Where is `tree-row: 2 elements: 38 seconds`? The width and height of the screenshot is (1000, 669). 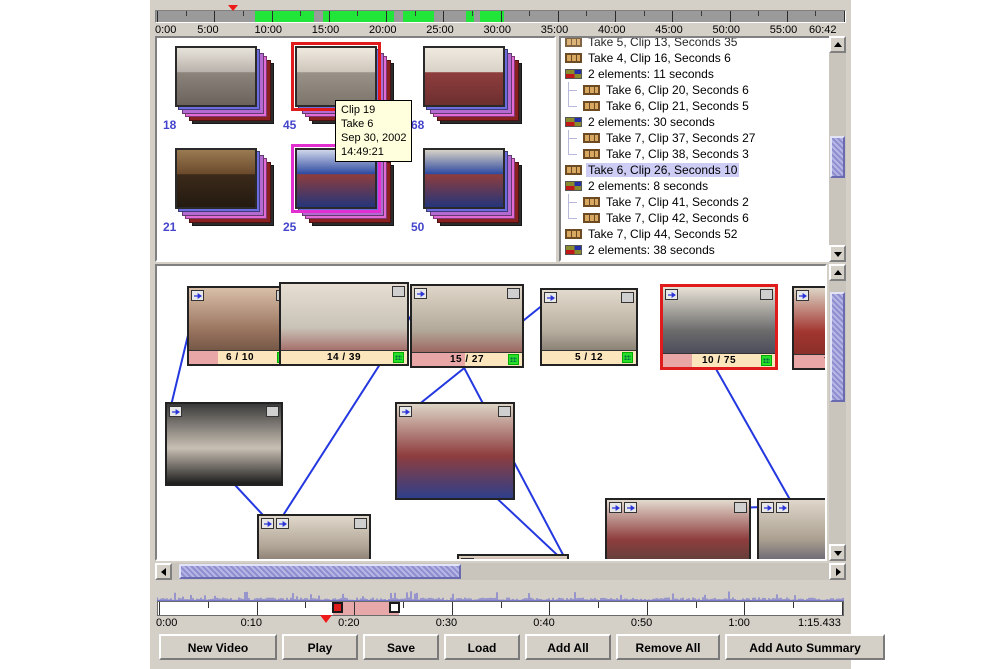
tree-row: 2 elements: 38 seconds is located at coordinates (702, 250).